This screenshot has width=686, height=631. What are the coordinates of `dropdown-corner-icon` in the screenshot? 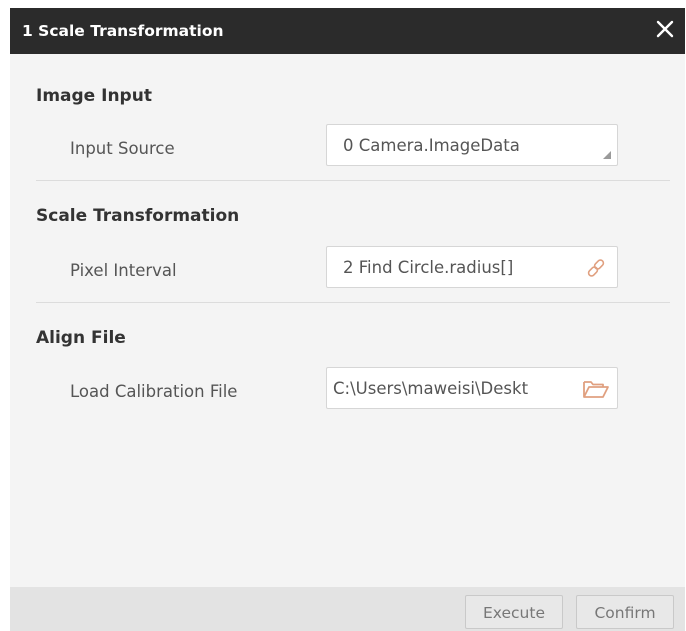 It's located at (607, 155).